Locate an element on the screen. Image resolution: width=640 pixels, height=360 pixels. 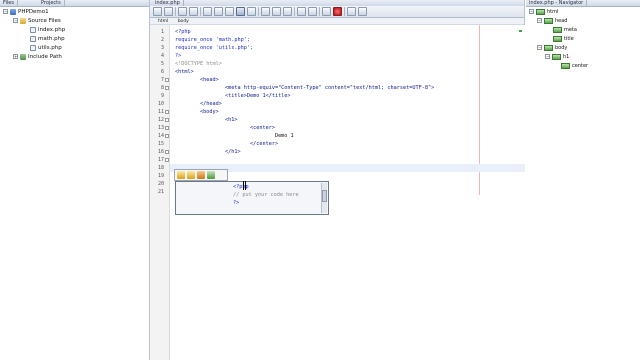
tree-item-utils-php: utils.php is located at coordinates (46, 47).